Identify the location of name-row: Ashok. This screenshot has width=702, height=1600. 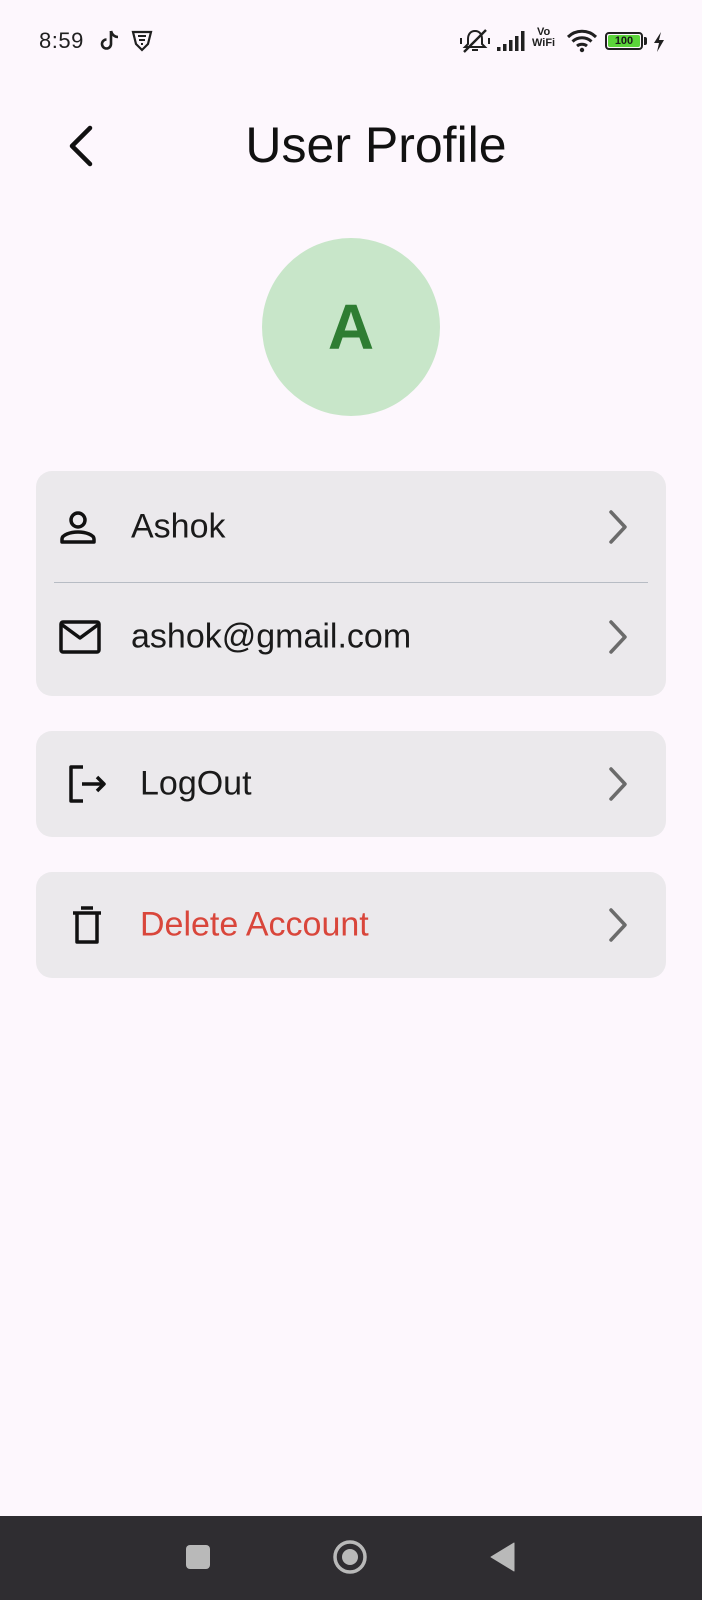
(351, 526).